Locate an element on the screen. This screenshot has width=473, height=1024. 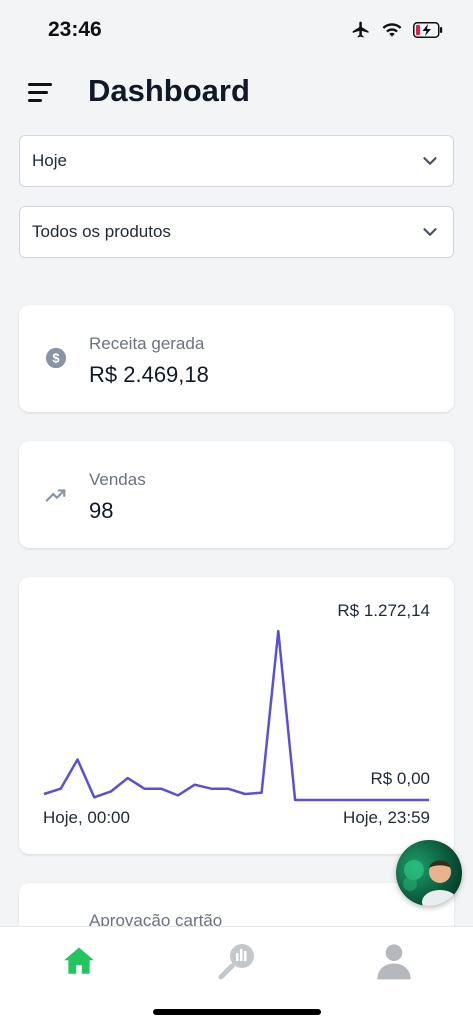
avatar-image is located at coordinates (429, 873).